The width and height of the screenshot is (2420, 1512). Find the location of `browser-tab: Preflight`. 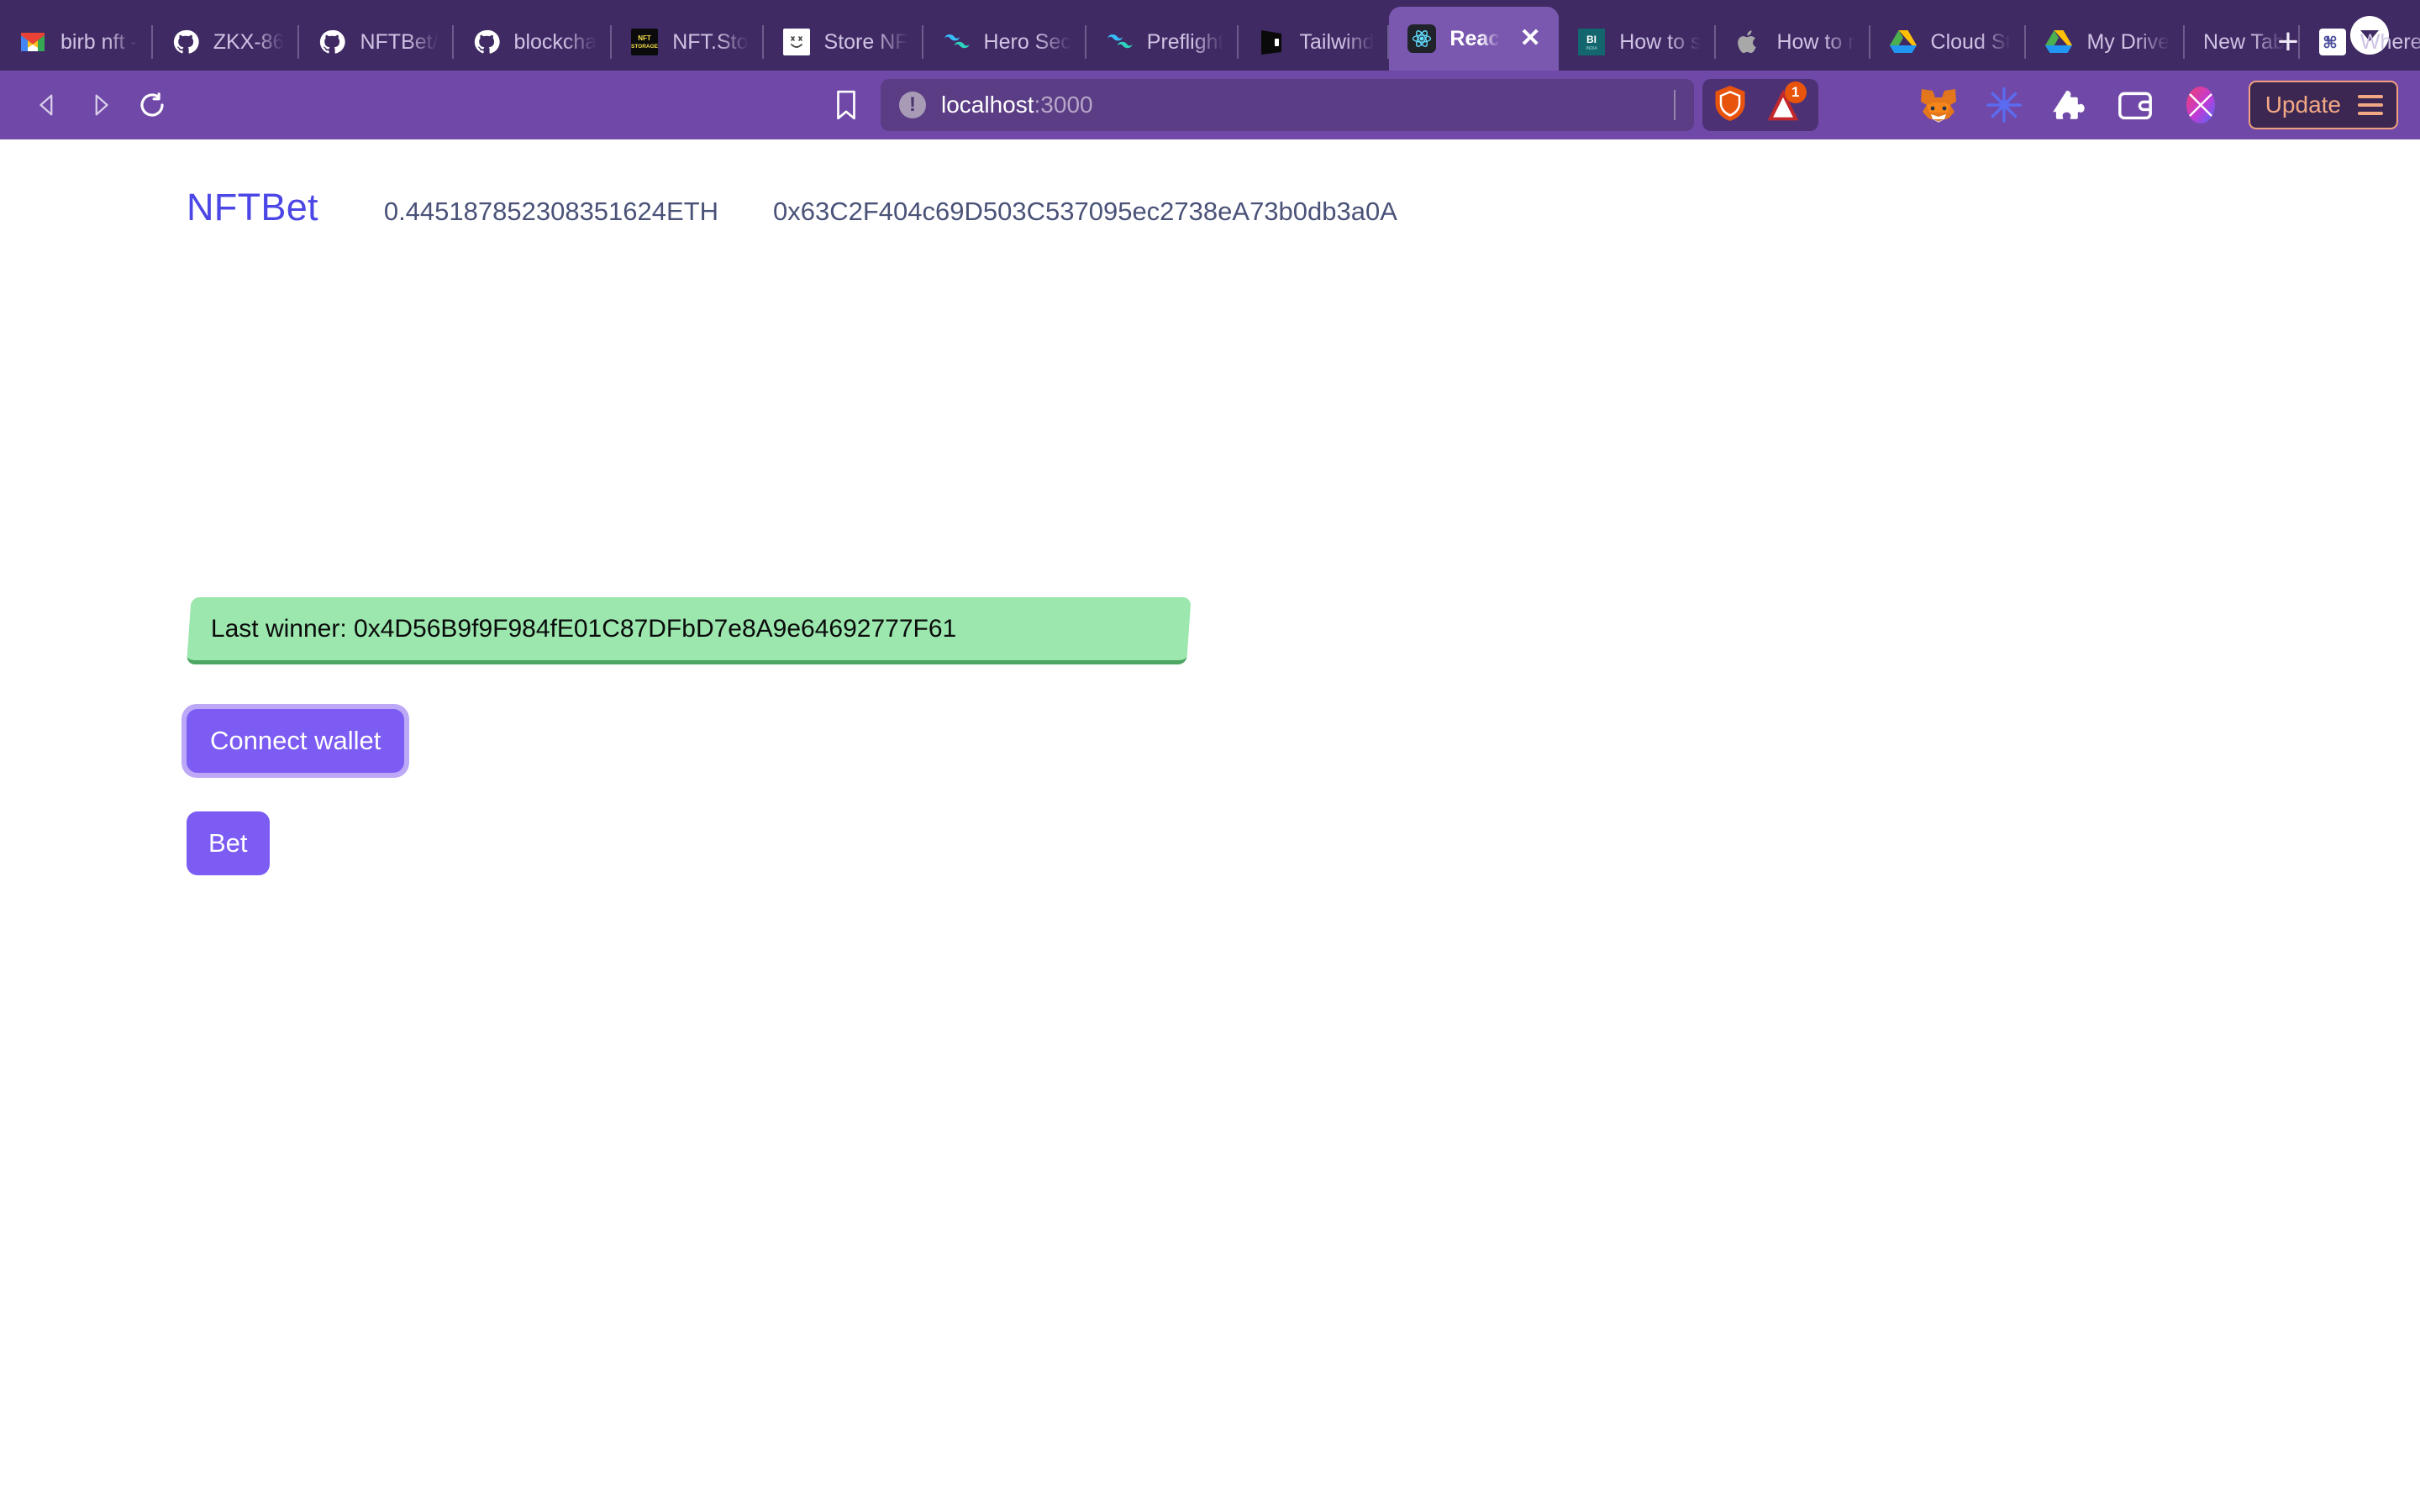

browser-tab: Preflight is located at coordinates (1163, 42).